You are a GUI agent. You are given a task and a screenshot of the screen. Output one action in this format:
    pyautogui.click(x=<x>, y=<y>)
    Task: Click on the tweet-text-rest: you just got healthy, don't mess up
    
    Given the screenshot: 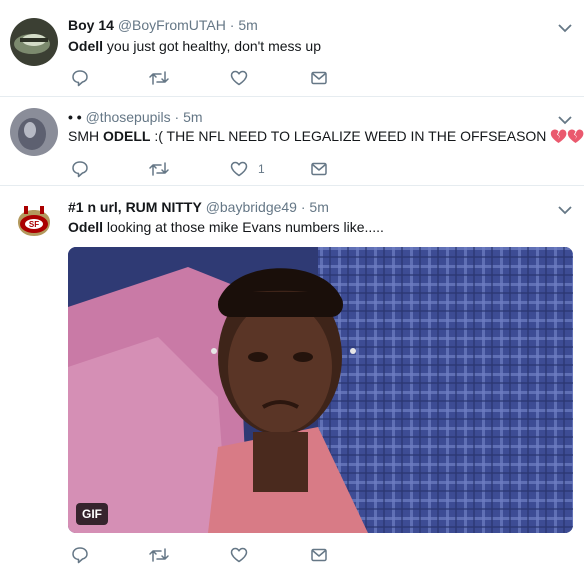 What is the action you would take?
    pyautogui.click(x=212, y=46)
    